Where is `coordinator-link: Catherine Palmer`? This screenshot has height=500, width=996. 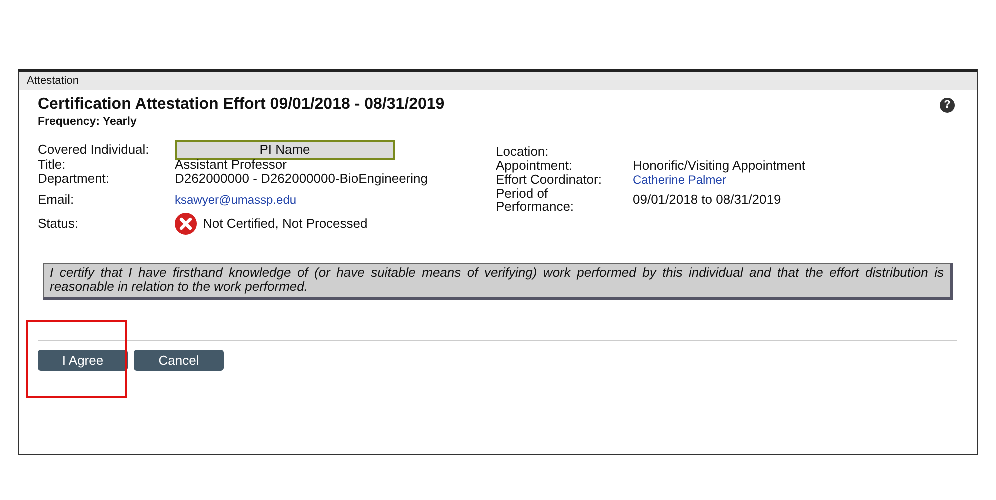
coordinator-link: Catherine Palmer is located at coordinates (679, 180).